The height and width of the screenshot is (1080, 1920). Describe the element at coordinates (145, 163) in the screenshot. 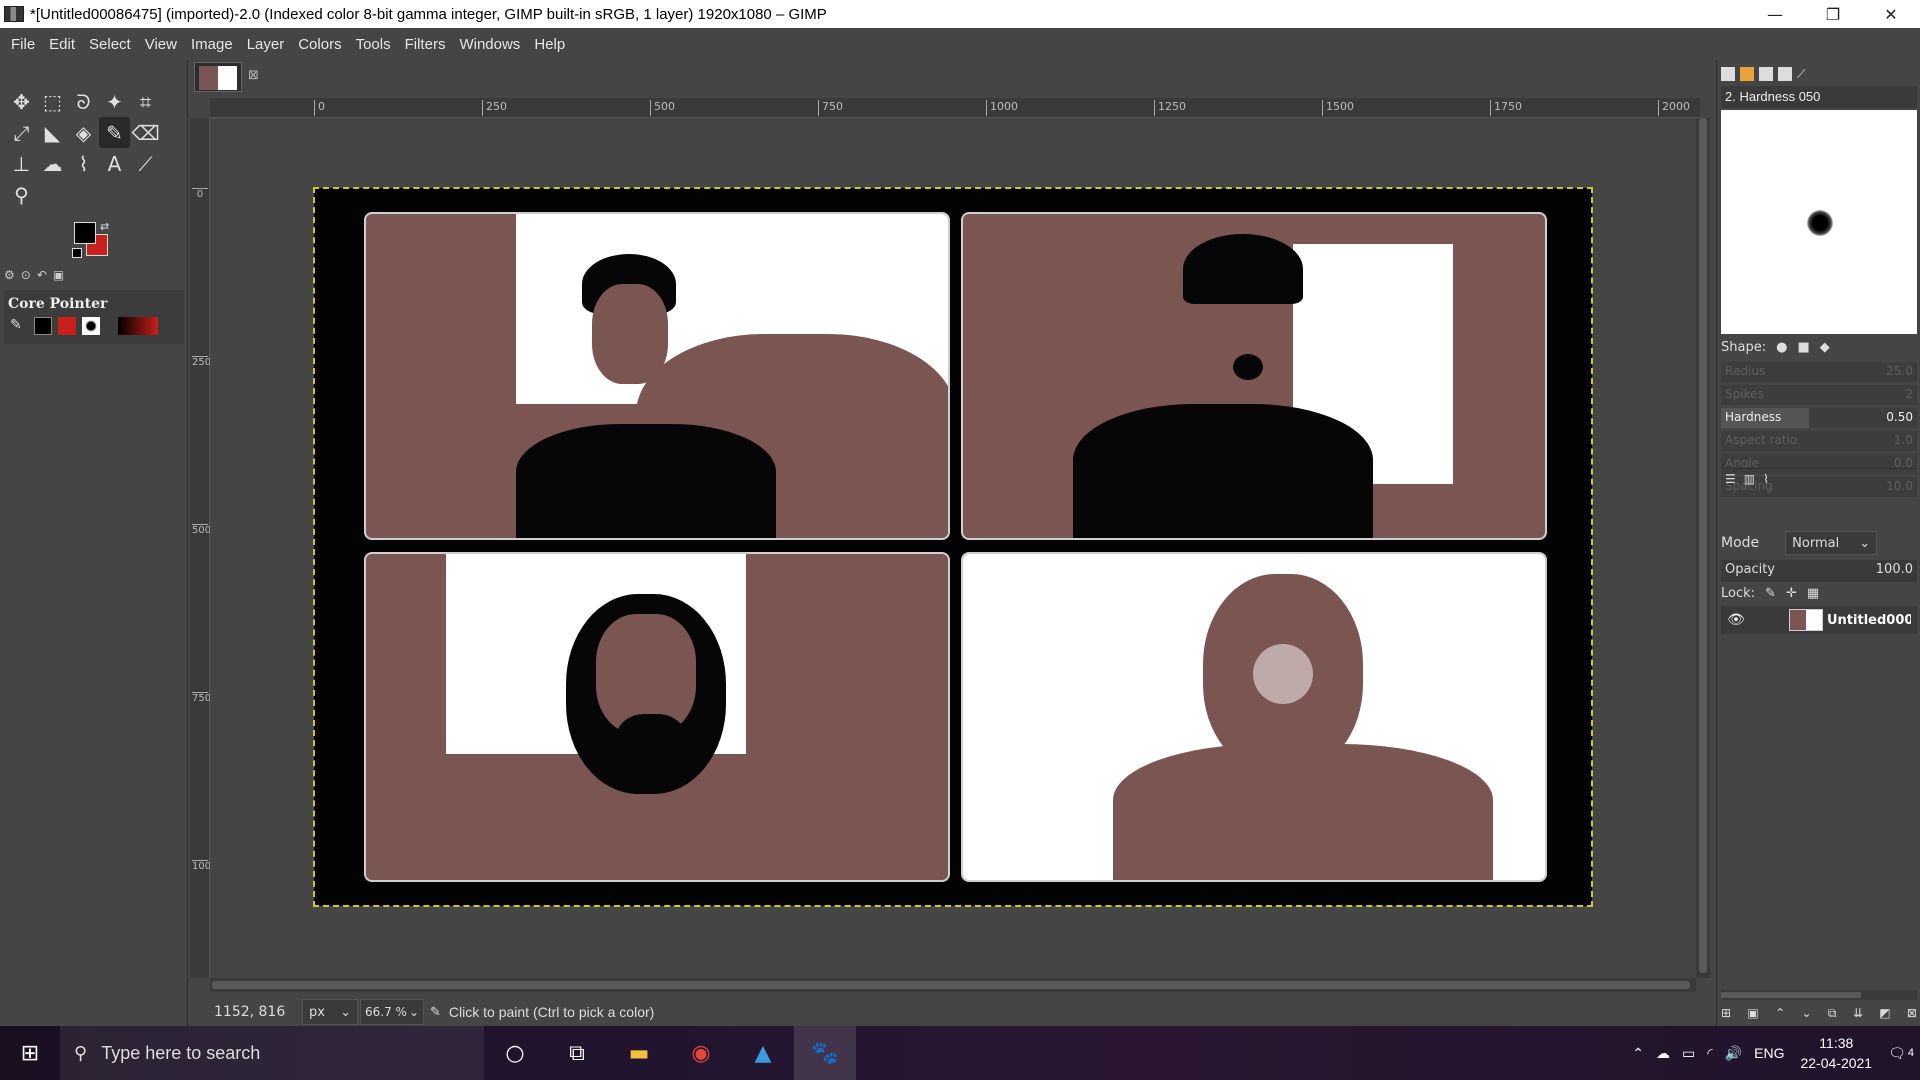

I see `color-picker-icon: ⟋` at that location.